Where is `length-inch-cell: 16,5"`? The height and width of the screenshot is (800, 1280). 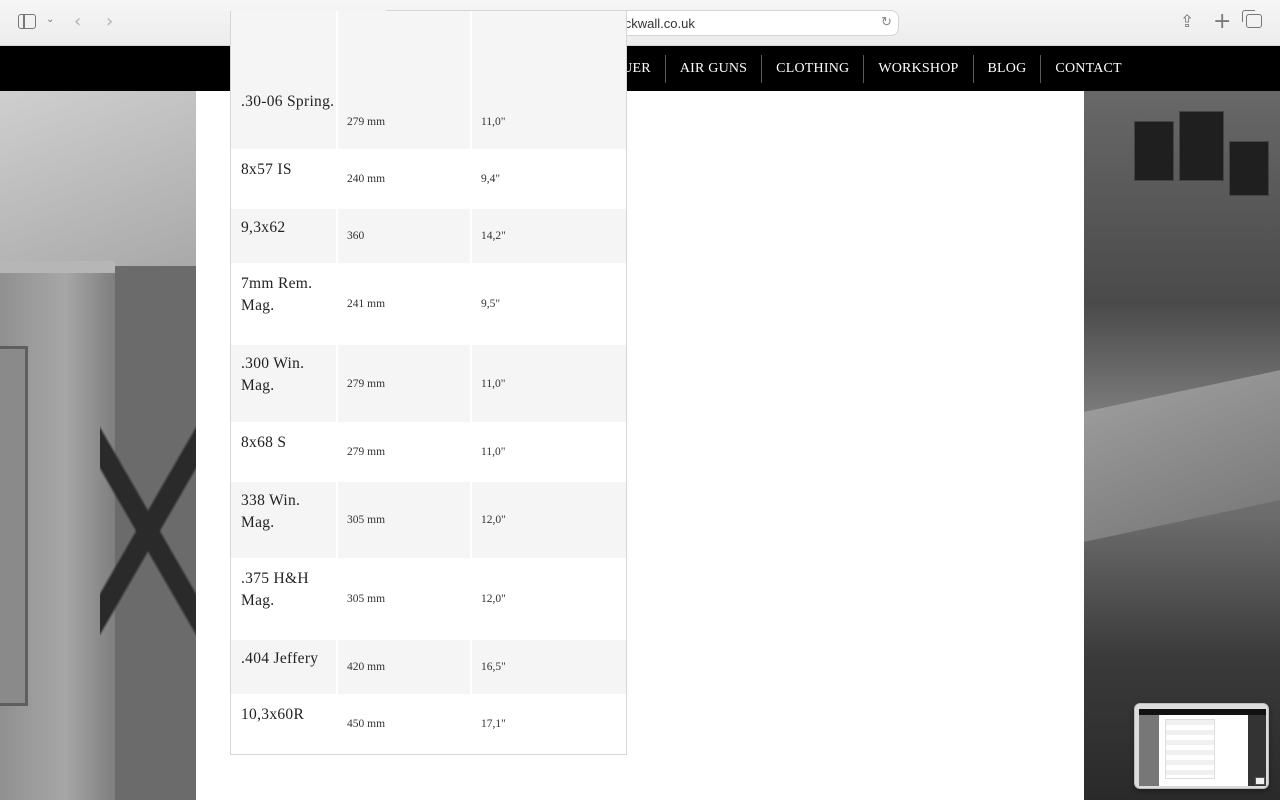
length-inch-cell: 16,5" is located at coordinates (493, 667).